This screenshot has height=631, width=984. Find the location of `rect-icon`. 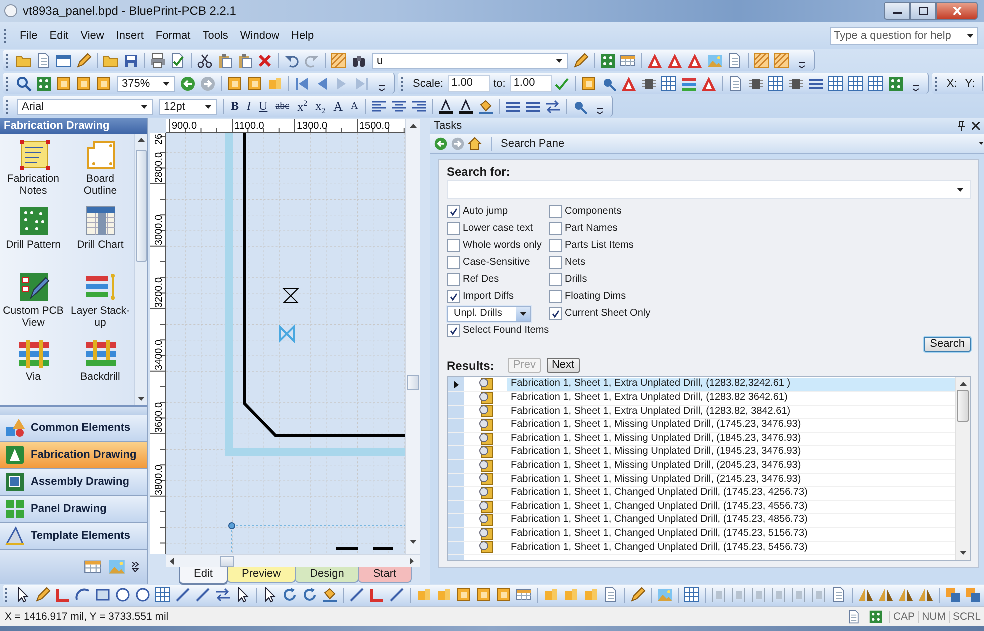

rect-icon is located at coordinates (103, 595).